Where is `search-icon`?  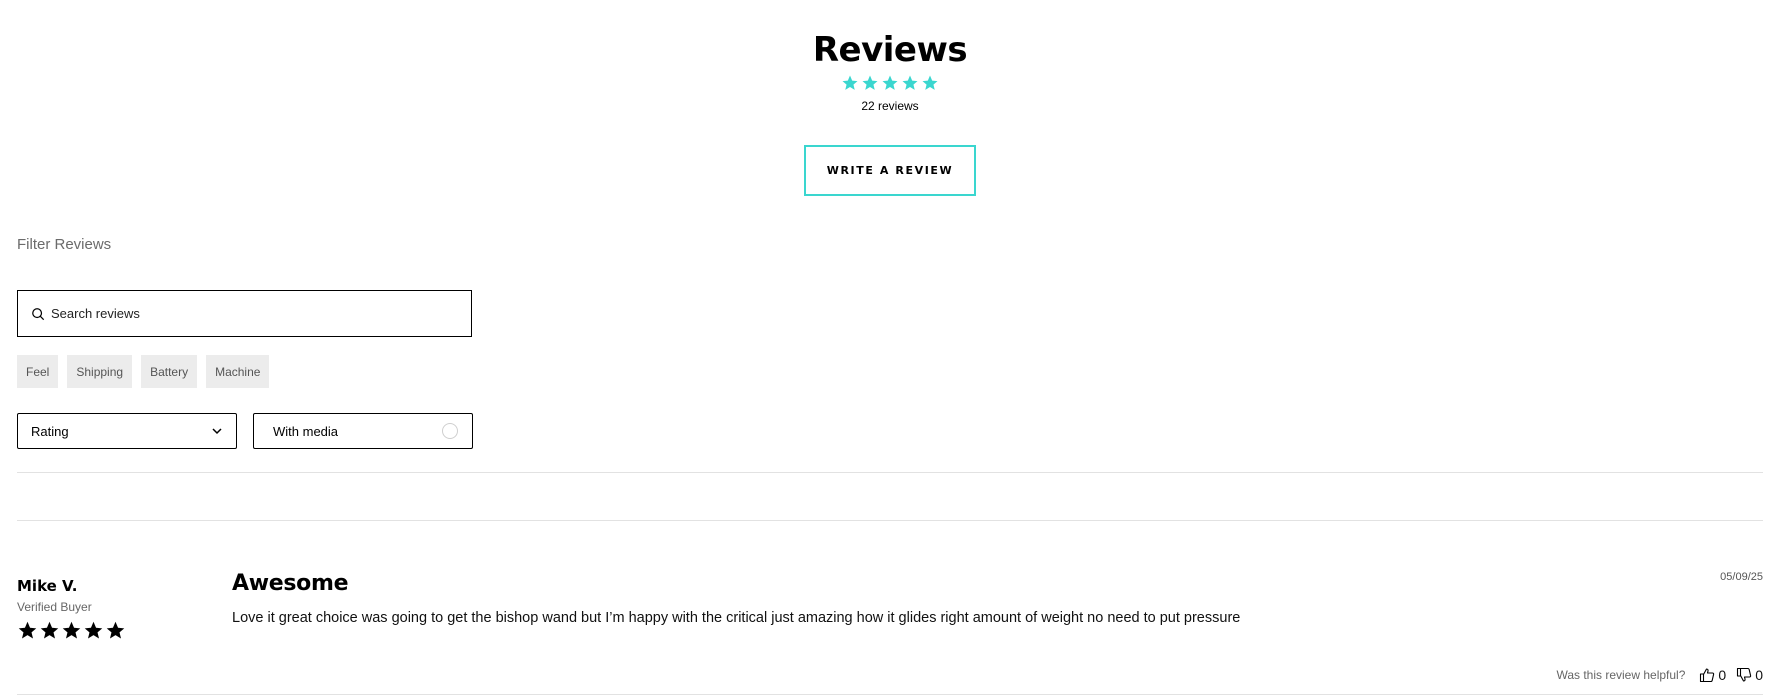
search-icon is located at coordinates (38, 313).